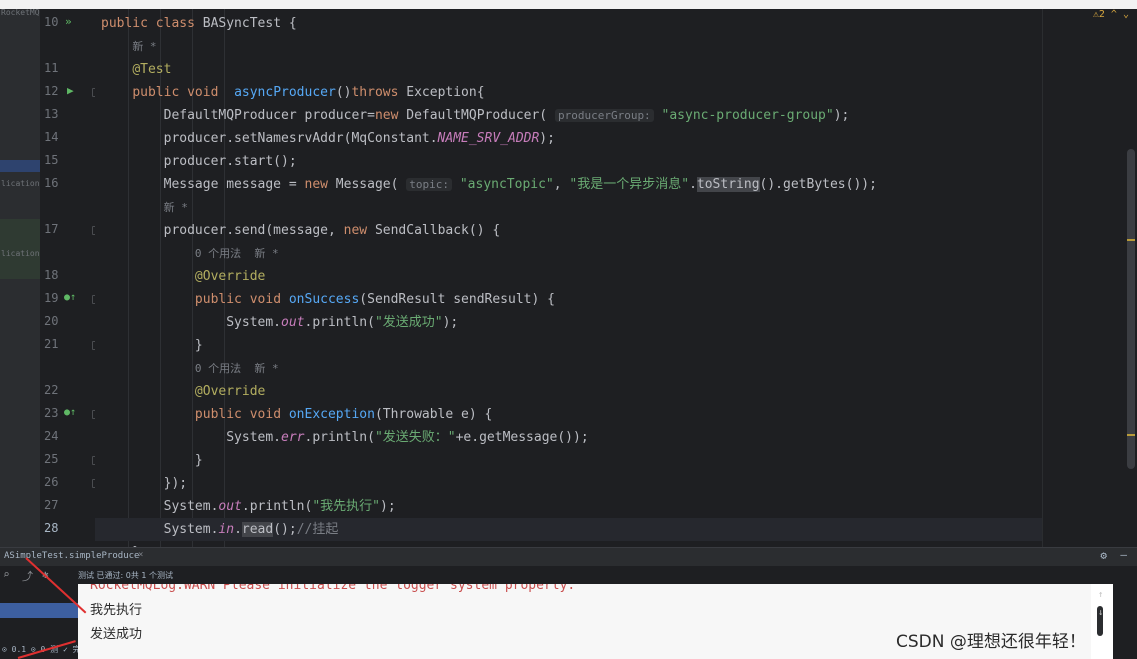 The width and height of the screenshot is (1137, 659). Describe the element at coordinates (1103, 555) in the screenshot. I see `gear-icon: ⚙` at that location.